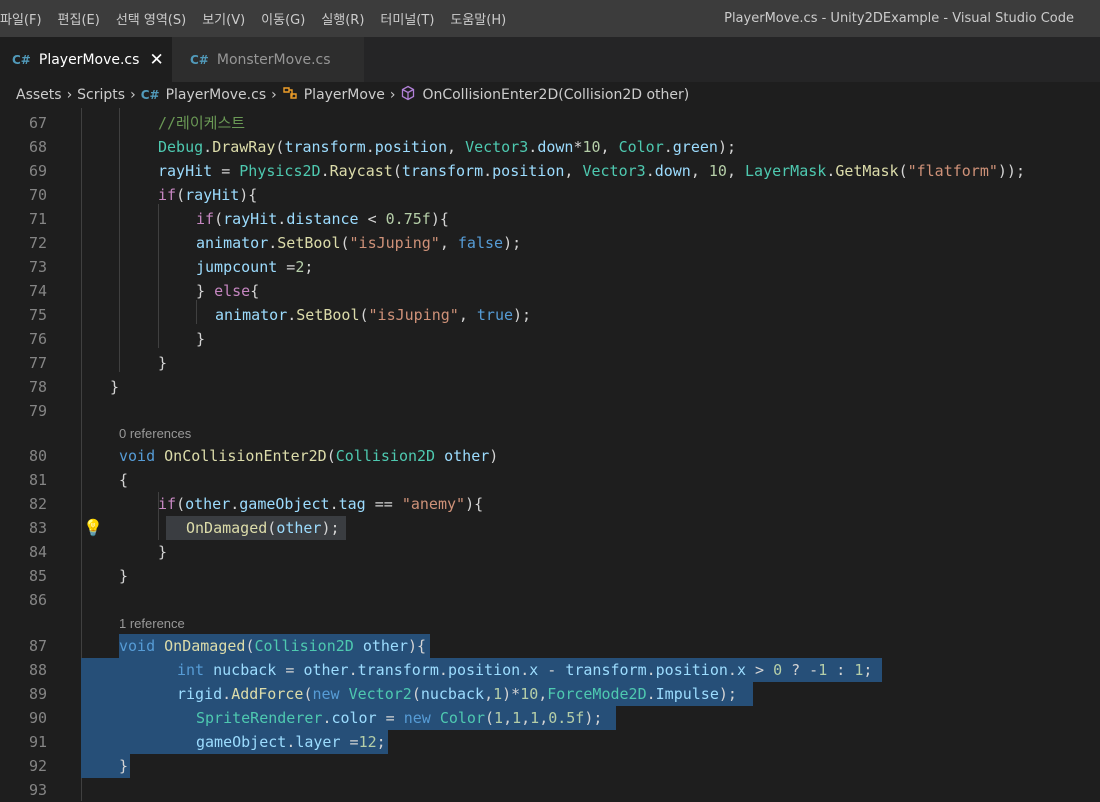 This screenshot has width=1100, height=802. What do you see at coordinates (39, 95) in the screenshot?
I see `breadcrumb-item: Assets` at bounding box center [39, 95].